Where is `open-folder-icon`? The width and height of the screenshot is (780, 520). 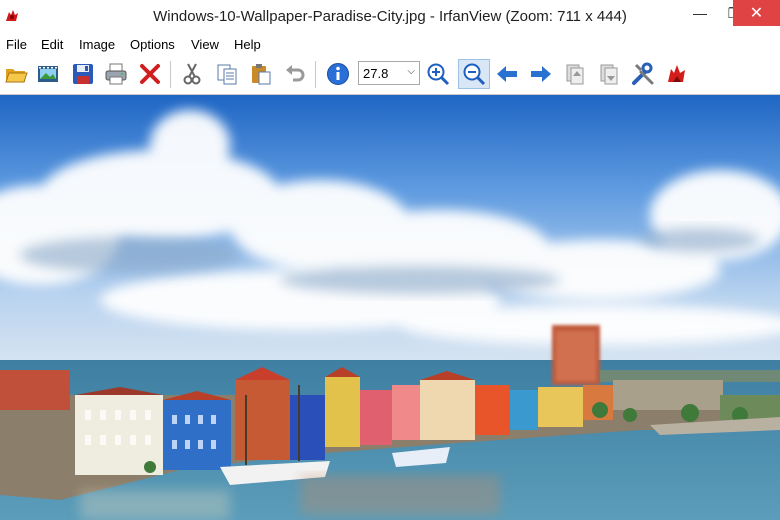
open-folder-icon is located at coordinates (16, 74).